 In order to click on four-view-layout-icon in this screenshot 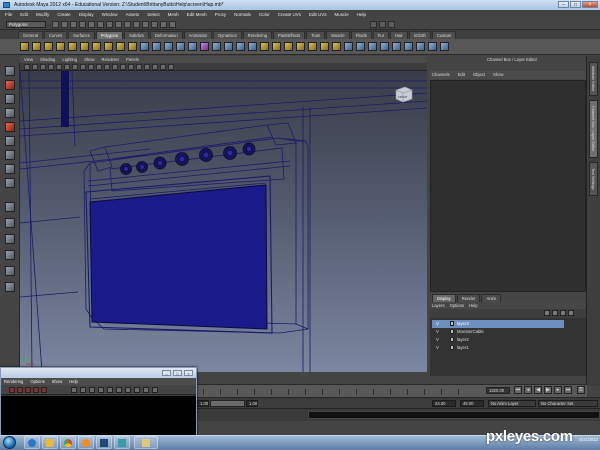, I will do `click(10, 223)`.